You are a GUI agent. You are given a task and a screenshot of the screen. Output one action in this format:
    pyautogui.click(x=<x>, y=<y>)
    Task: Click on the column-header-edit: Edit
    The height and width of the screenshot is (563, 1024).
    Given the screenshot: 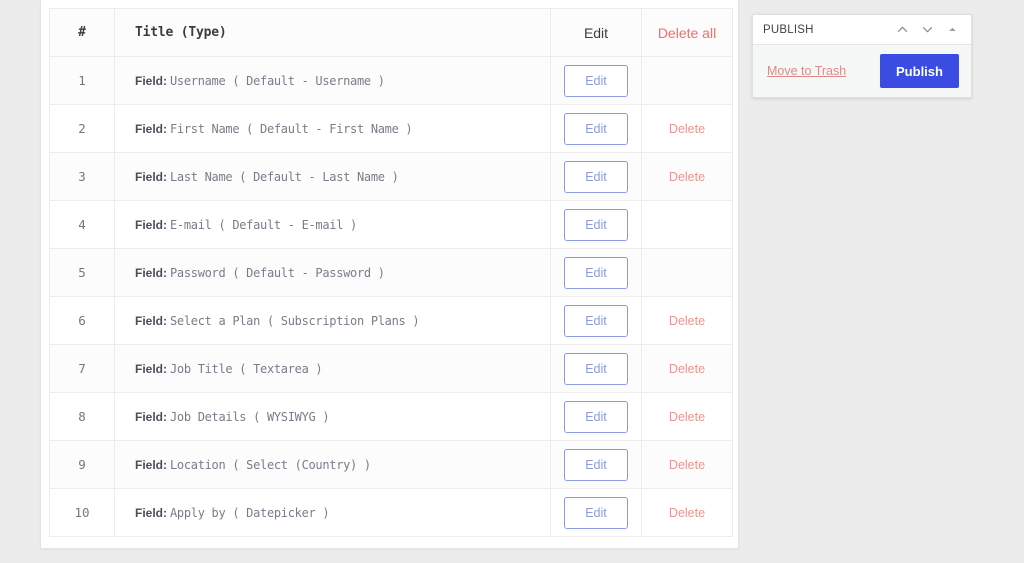 What is the action you would take?
    pyautogui.click(x=596, y=32)
    